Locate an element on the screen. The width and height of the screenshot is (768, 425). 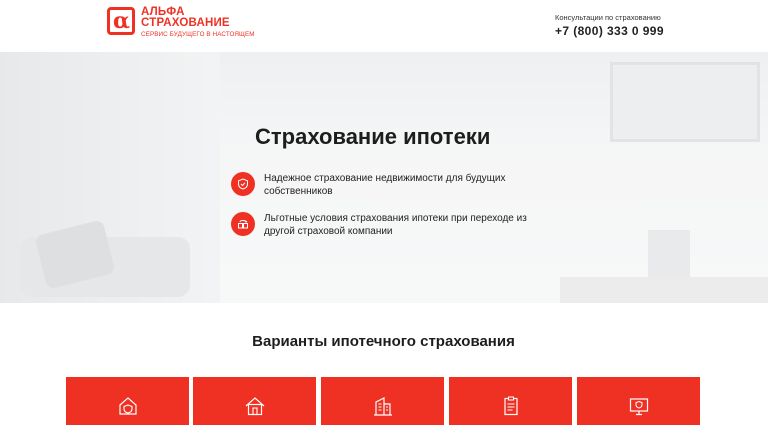
monitor-shield-icon is located at coordinates (639, 410).